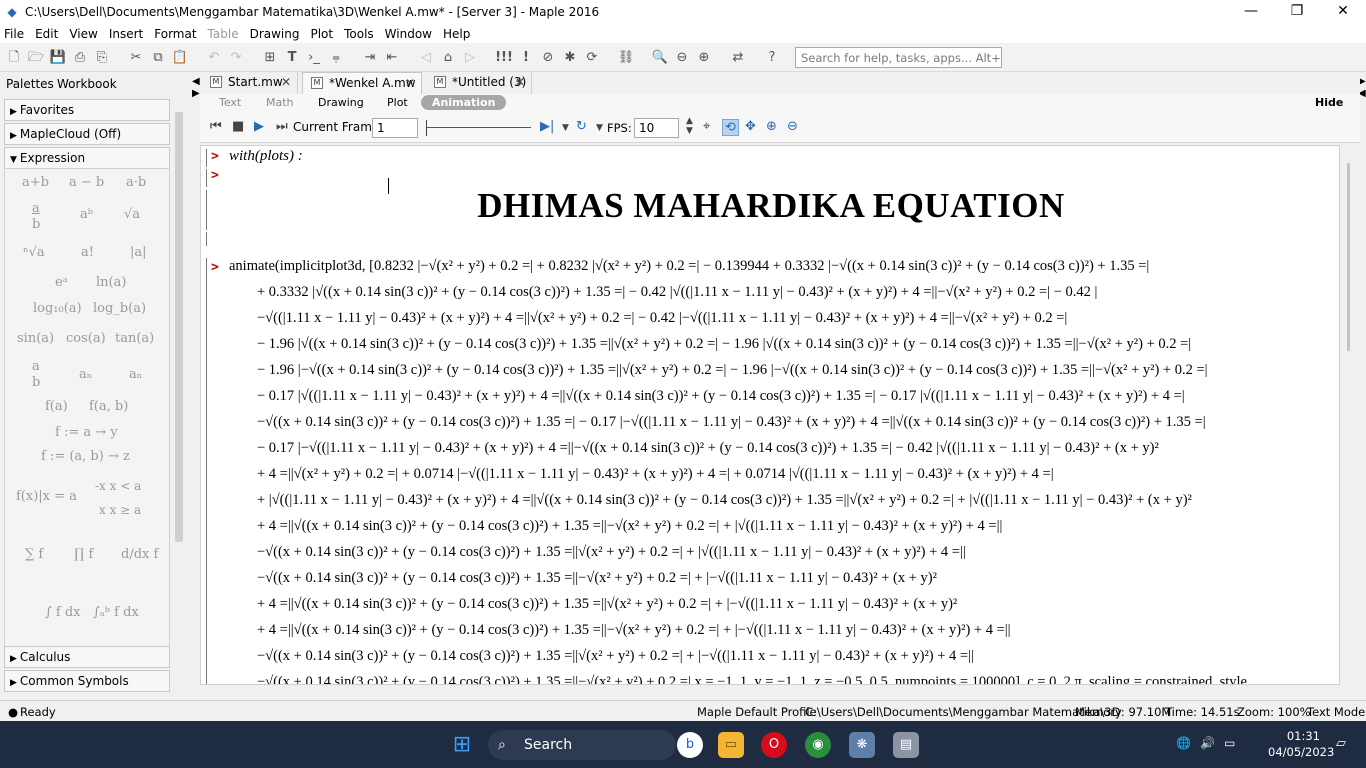 The height and width of the screenshot is (768, 1366). What do you see at coordinates (58, 58) in the screenshot?
I see `save-icon: 💾` at bounding box center [58, 58].